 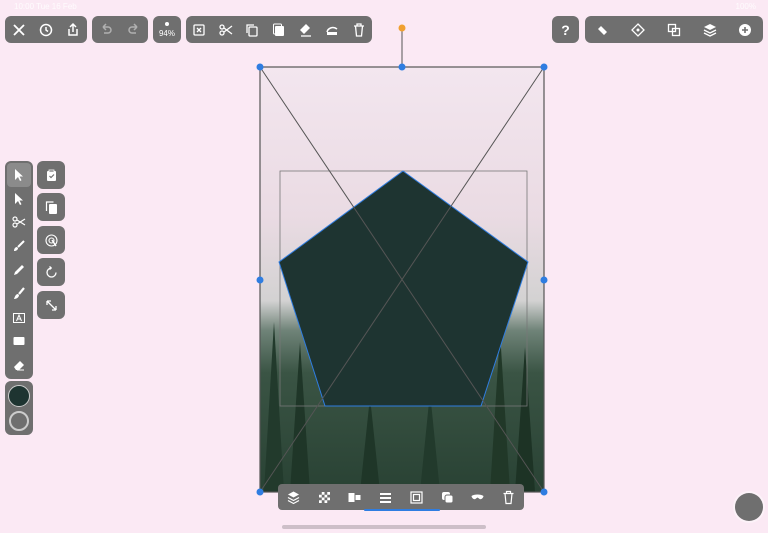 What do you see at coordinates (478, 497) in the screenshot?
I see `visibility-icon` at bounding box center [478, 497].